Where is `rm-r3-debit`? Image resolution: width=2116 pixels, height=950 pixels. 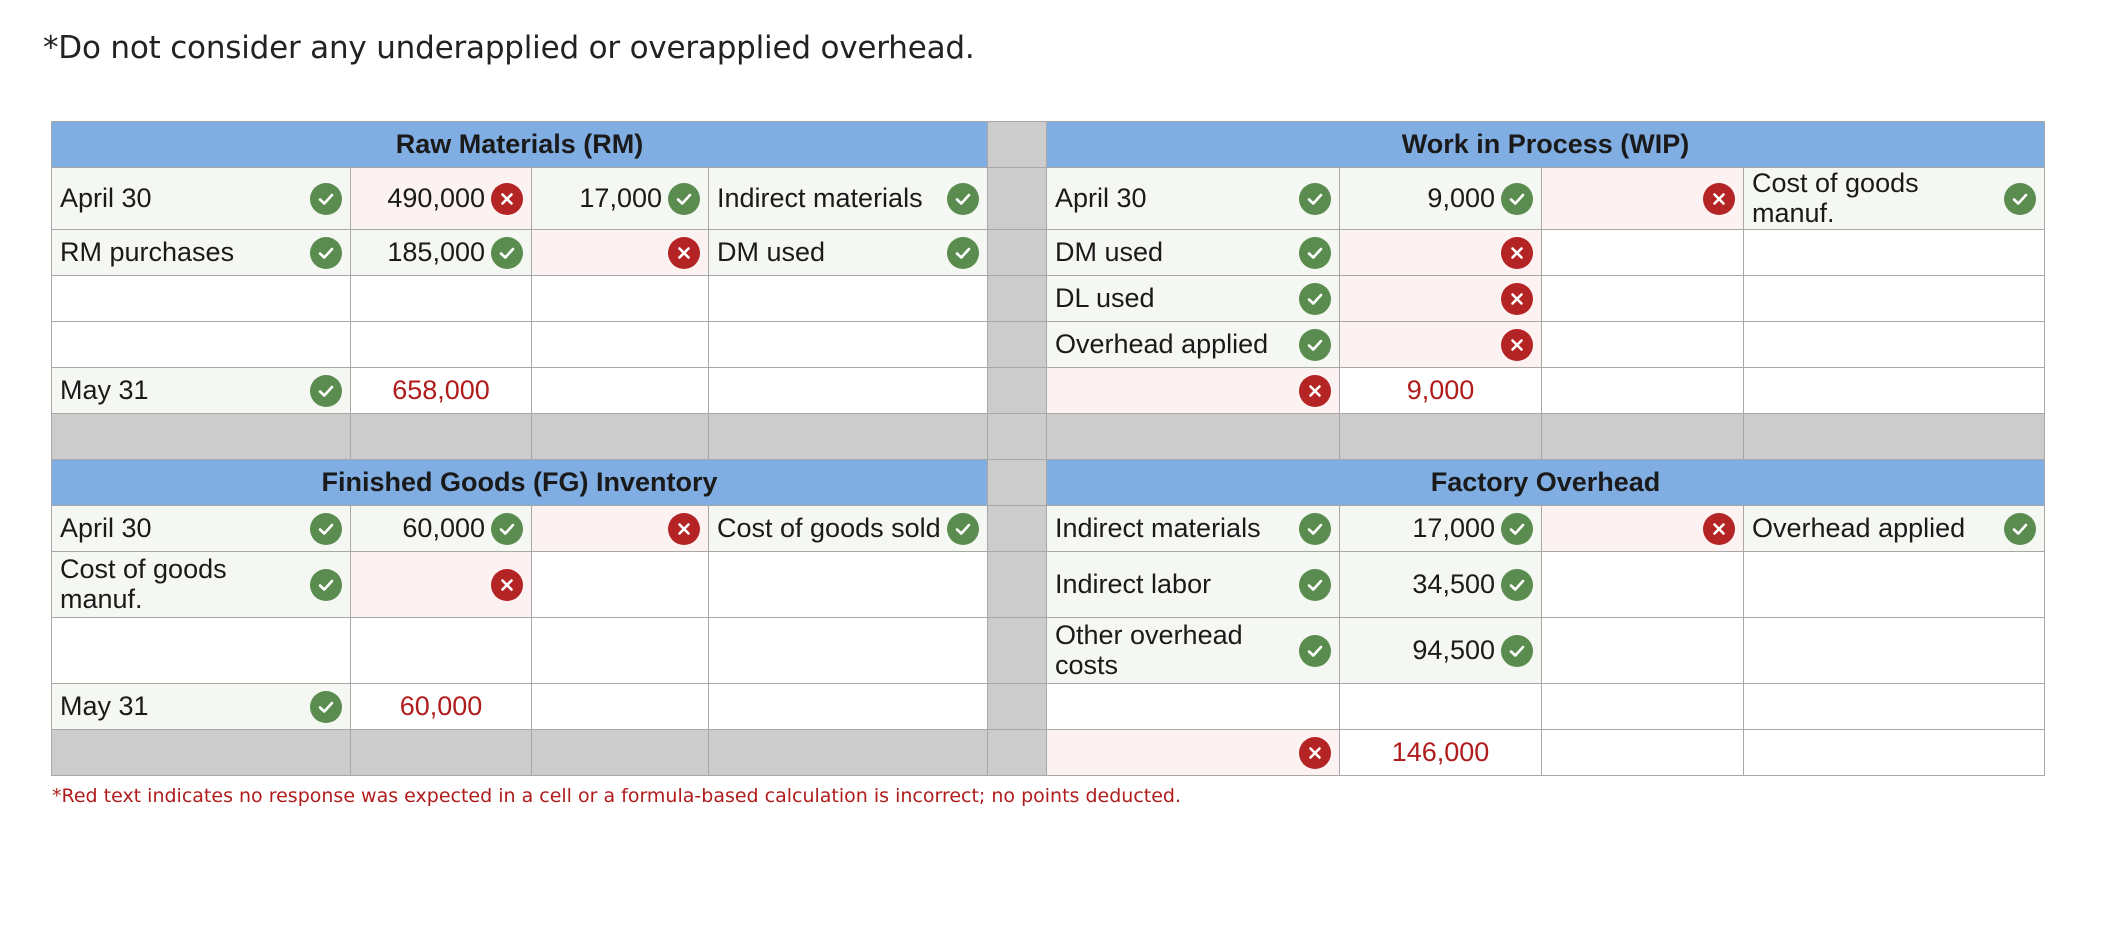
rm-r3-debit is located at coordinates (441, 298).